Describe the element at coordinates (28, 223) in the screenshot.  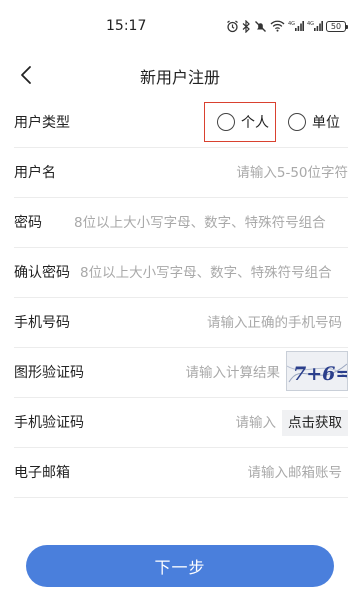
I see `password-label: 密码` at that location.